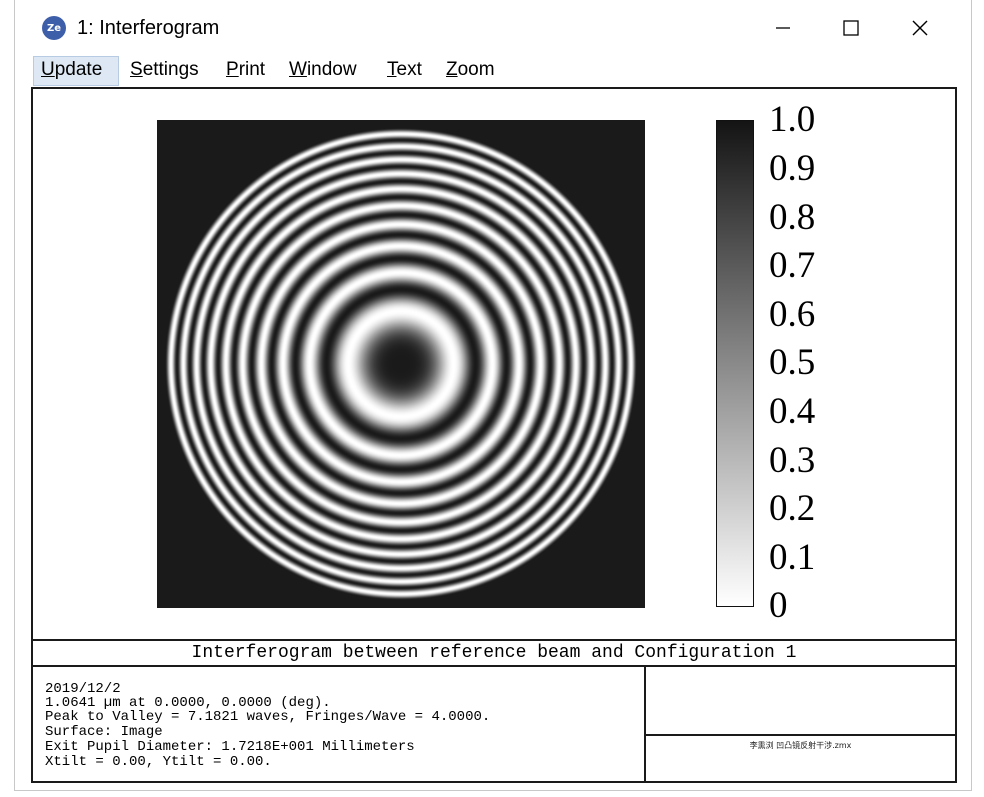  Describe the element at coordinates (245, 71) in the screenshot. I see `menu-print: Print` at that location.